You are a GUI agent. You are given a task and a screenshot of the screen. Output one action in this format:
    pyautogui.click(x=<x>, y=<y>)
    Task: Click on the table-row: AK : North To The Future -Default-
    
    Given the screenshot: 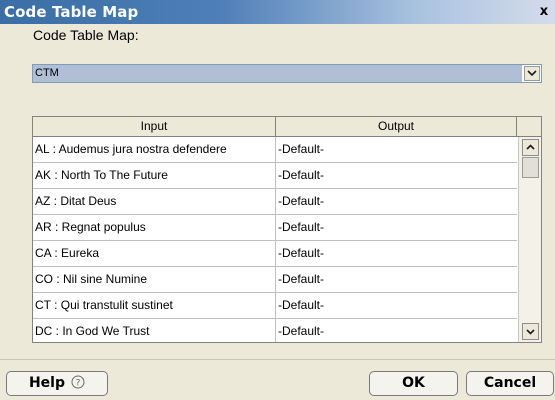 What is the action you would take?
    pyautogui.click(x=275, y=176)
    